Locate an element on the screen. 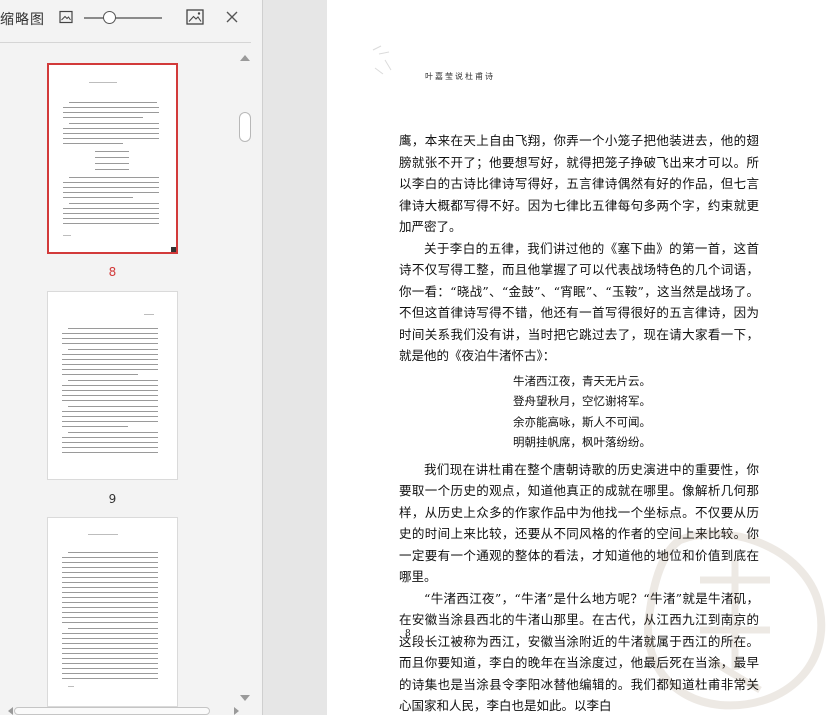 The width and height of the screenshot is (830, 715). thumbnail-vertical-scrollbar is located at coordinates (245, 377).